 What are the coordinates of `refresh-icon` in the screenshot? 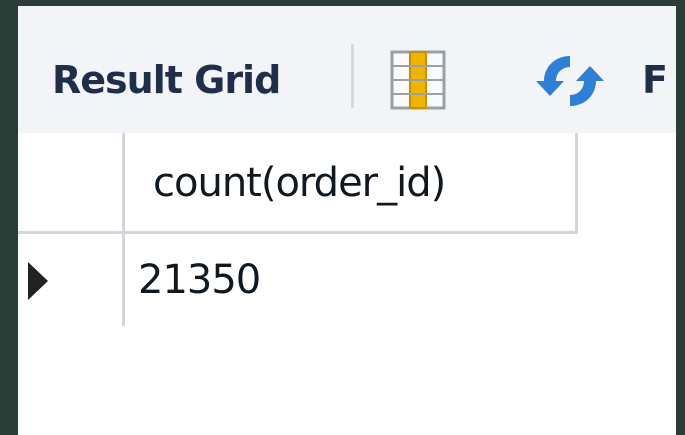 It's located at (570, 81).